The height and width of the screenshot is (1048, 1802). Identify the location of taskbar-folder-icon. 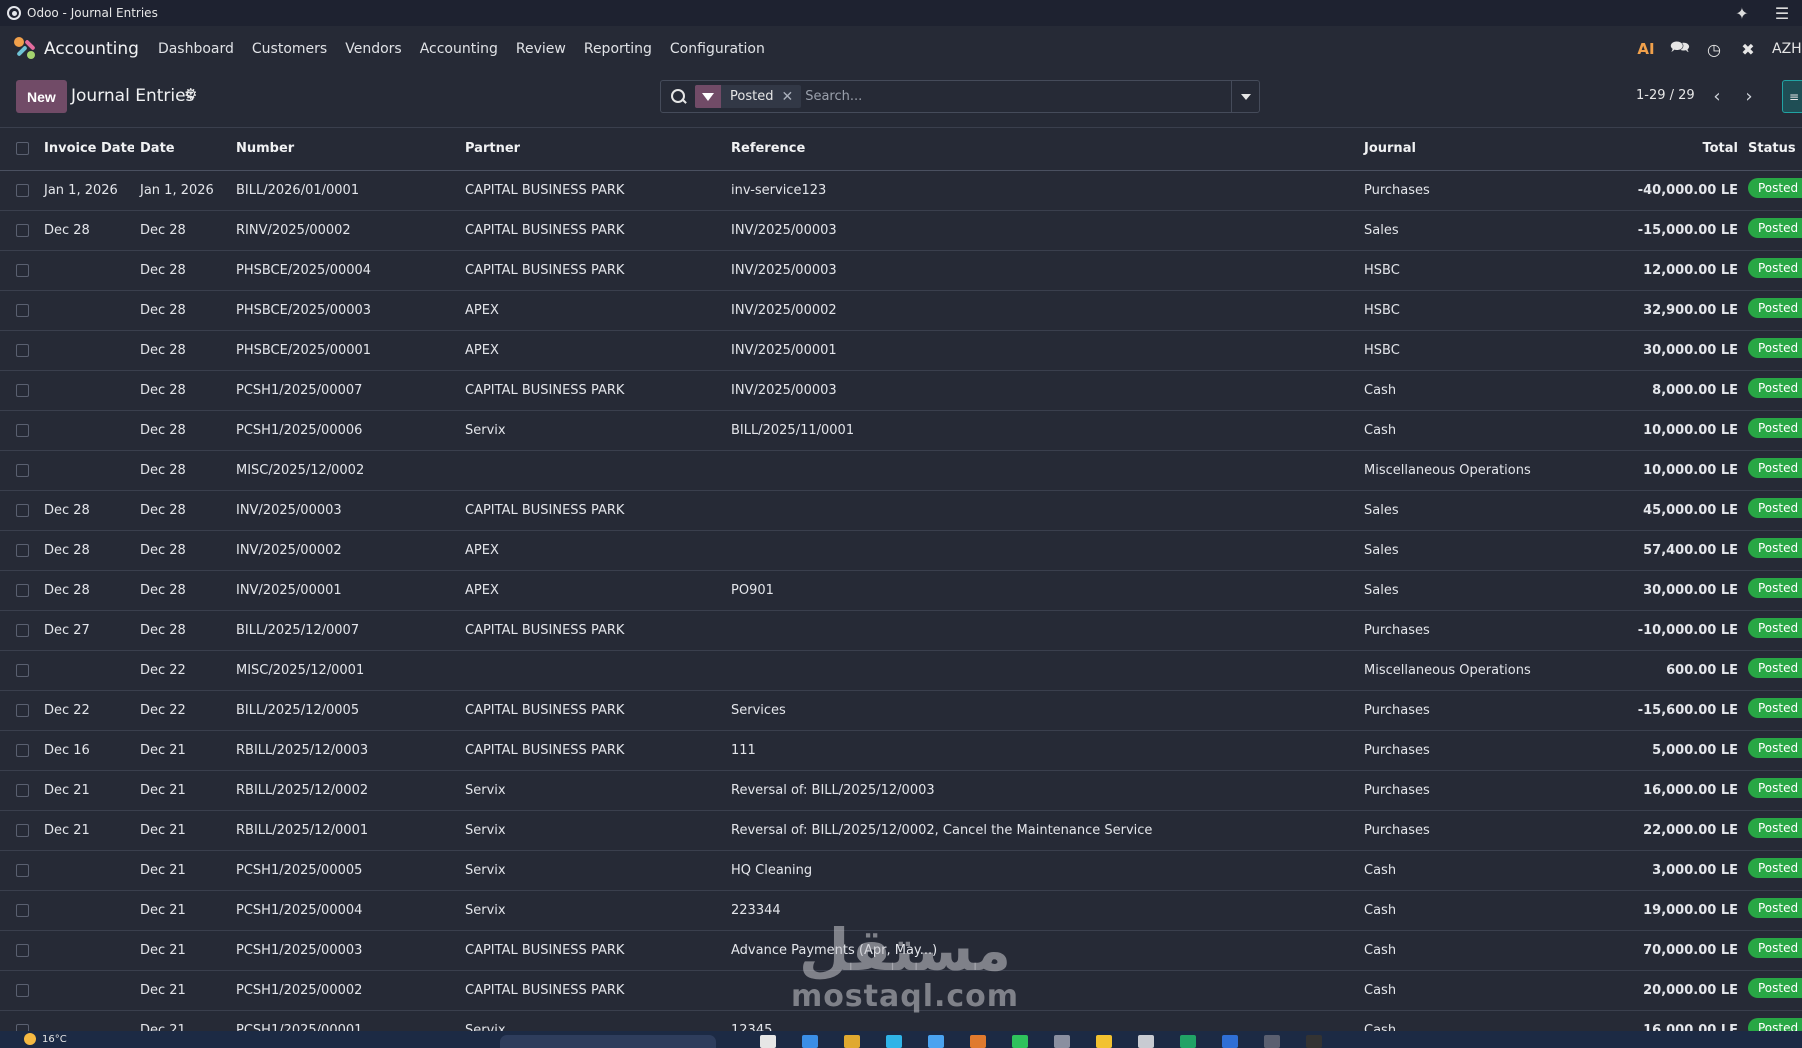
(852, 1041).